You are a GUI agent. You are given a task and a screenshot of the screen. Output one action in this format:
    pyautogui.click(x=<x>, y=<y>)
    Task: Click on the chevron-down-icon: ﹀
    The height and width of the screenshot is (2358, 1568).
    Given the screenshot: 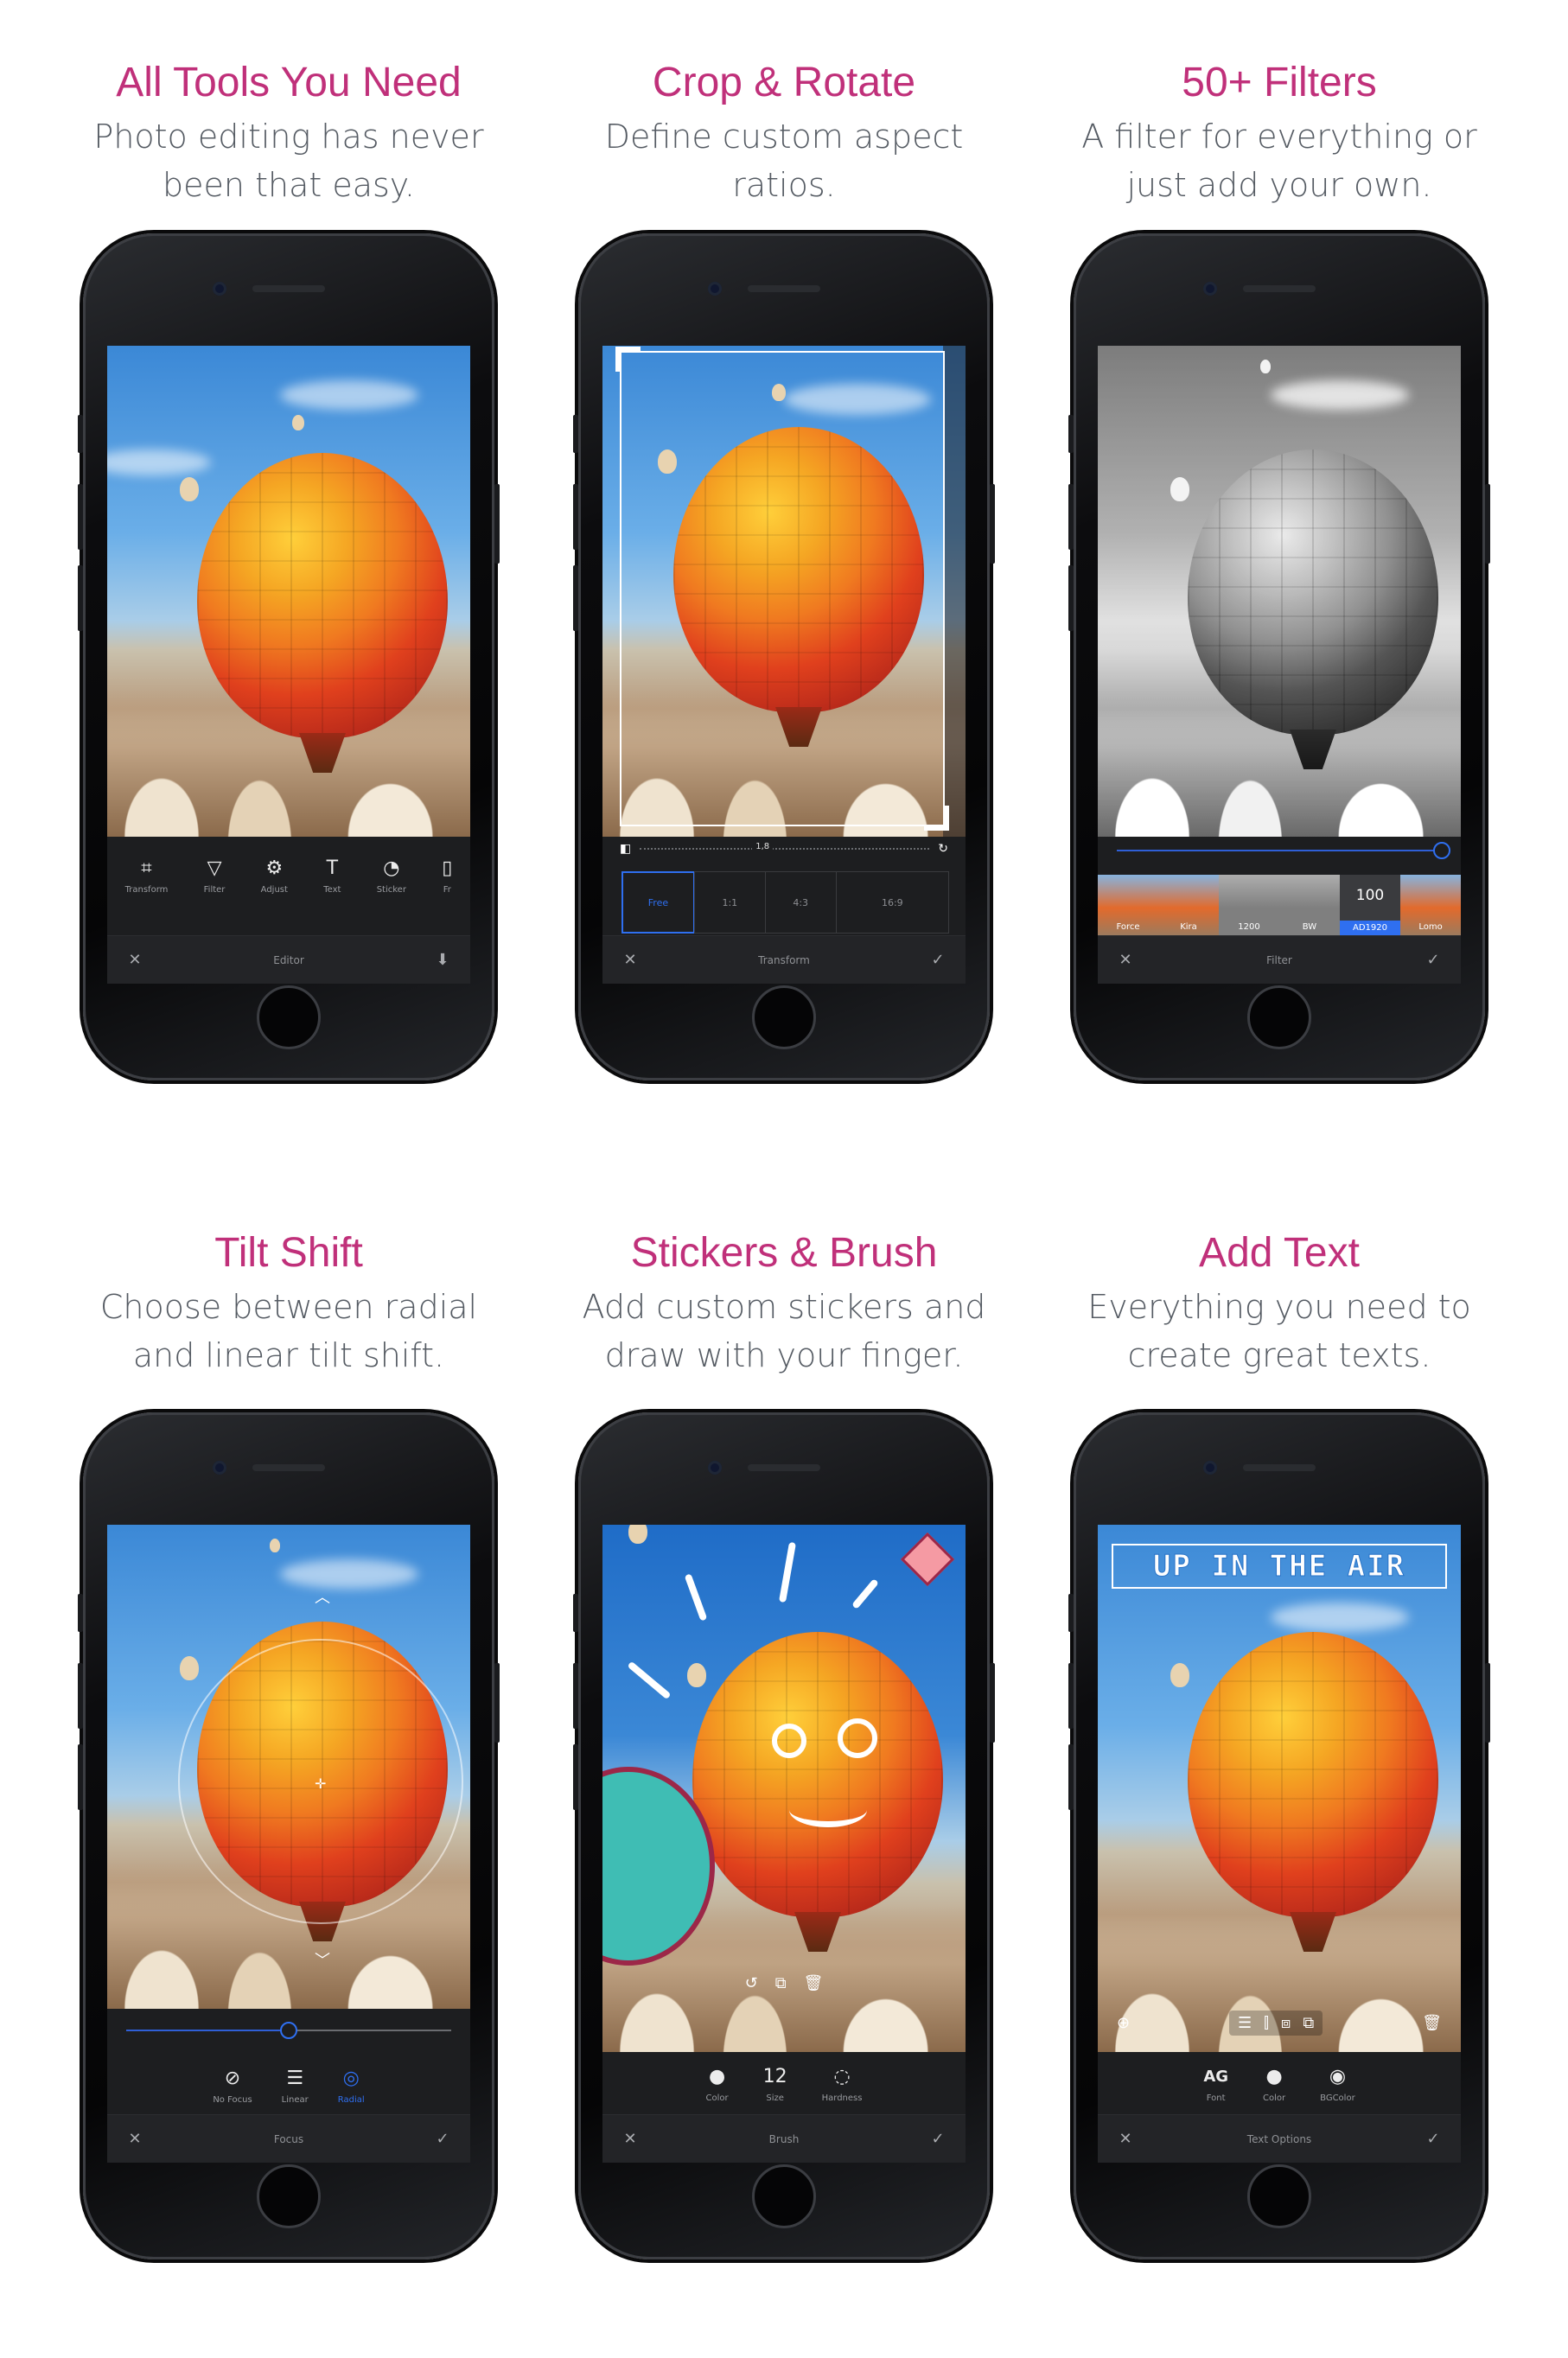 What is the action you would take?
    pyautogui.click(x=323, y=1959)
    